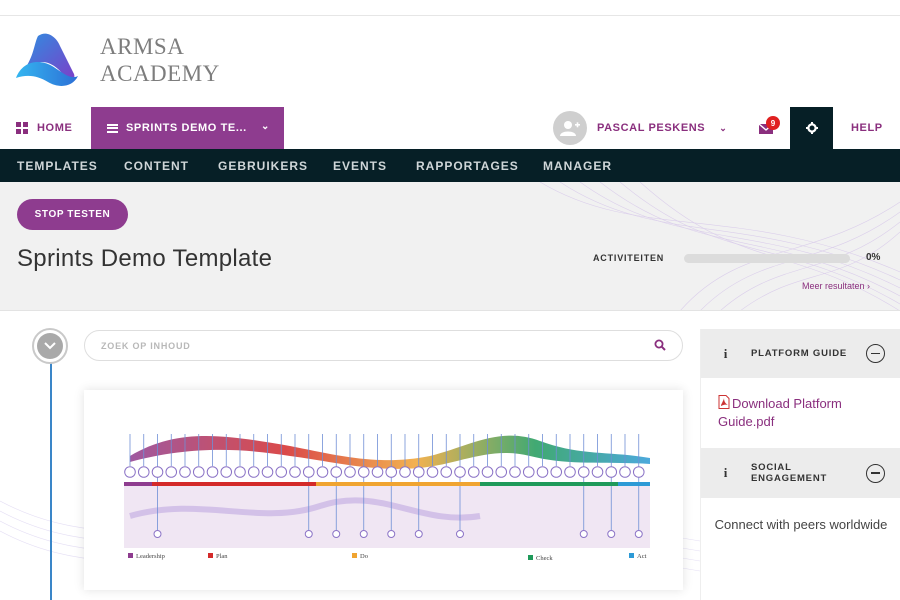  I want to click on legend-swatch-act, so click(631, 555).